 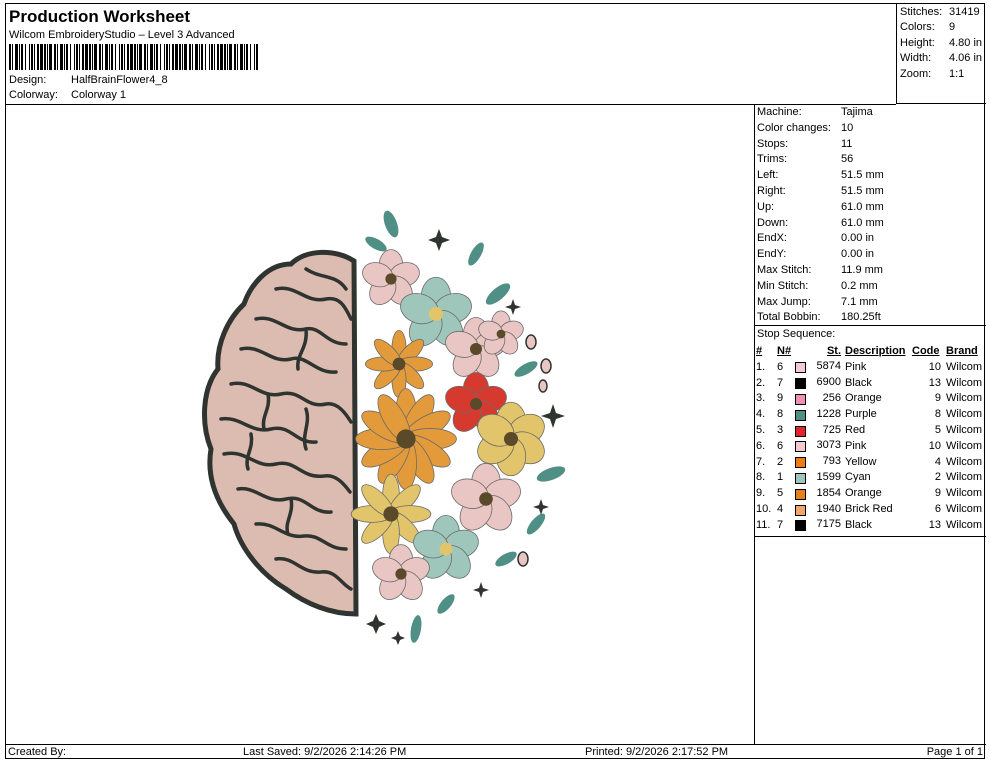 What do you see at coordinates (761, 461) in the screenshot?
I see `row-number-text: 7.` at bounding box center [761, 461].